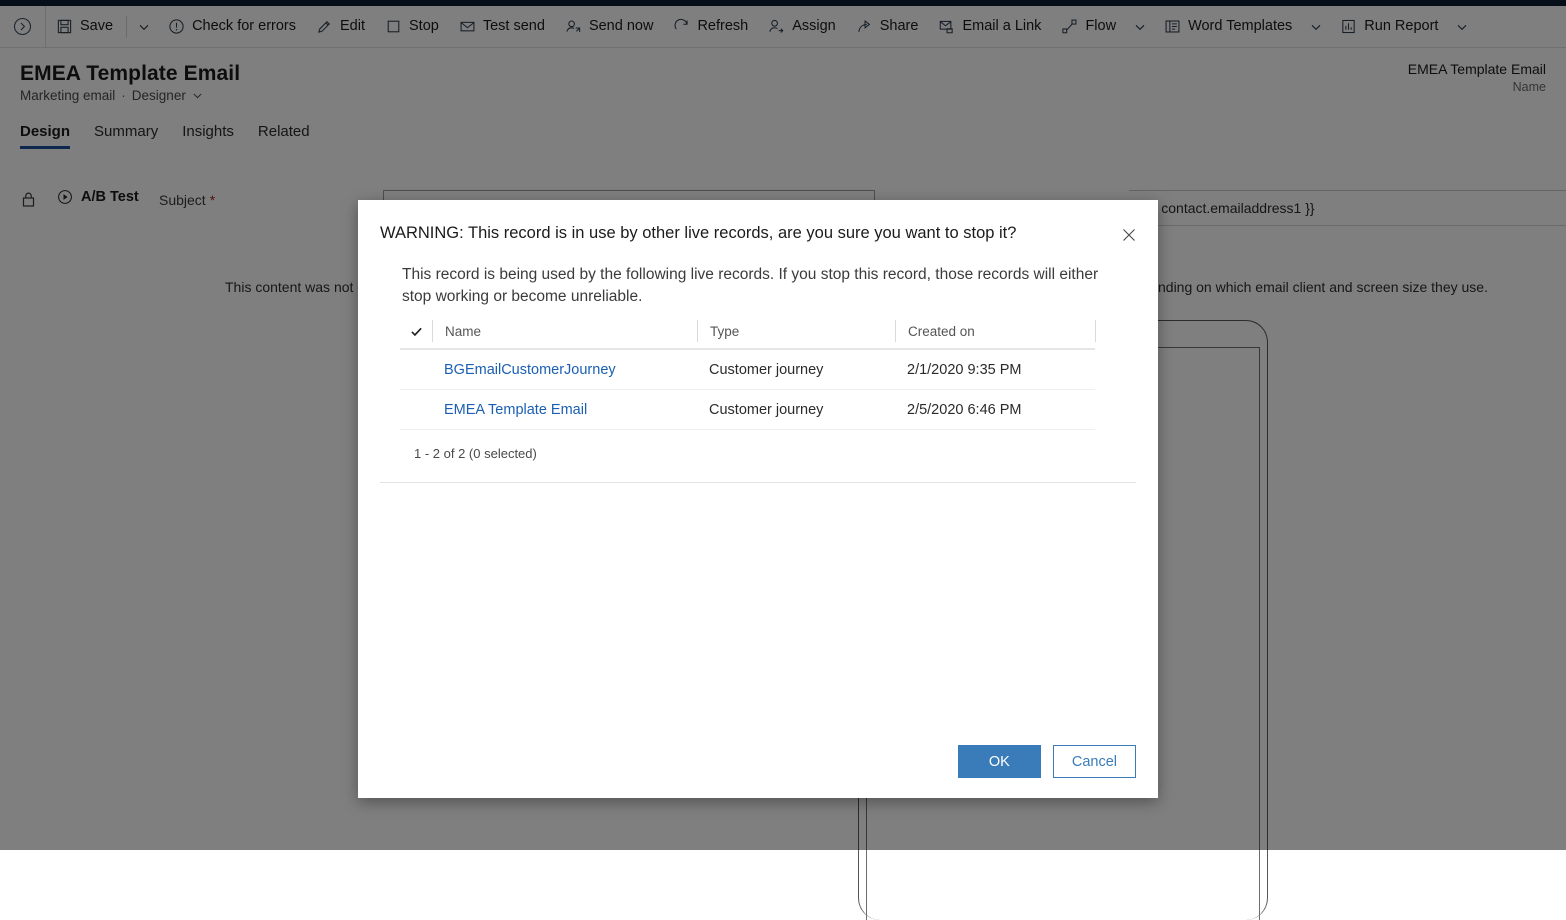  Describe the element at coordinates (758, 482) in the screenshot. I see `dialog-content-divider` at that location.